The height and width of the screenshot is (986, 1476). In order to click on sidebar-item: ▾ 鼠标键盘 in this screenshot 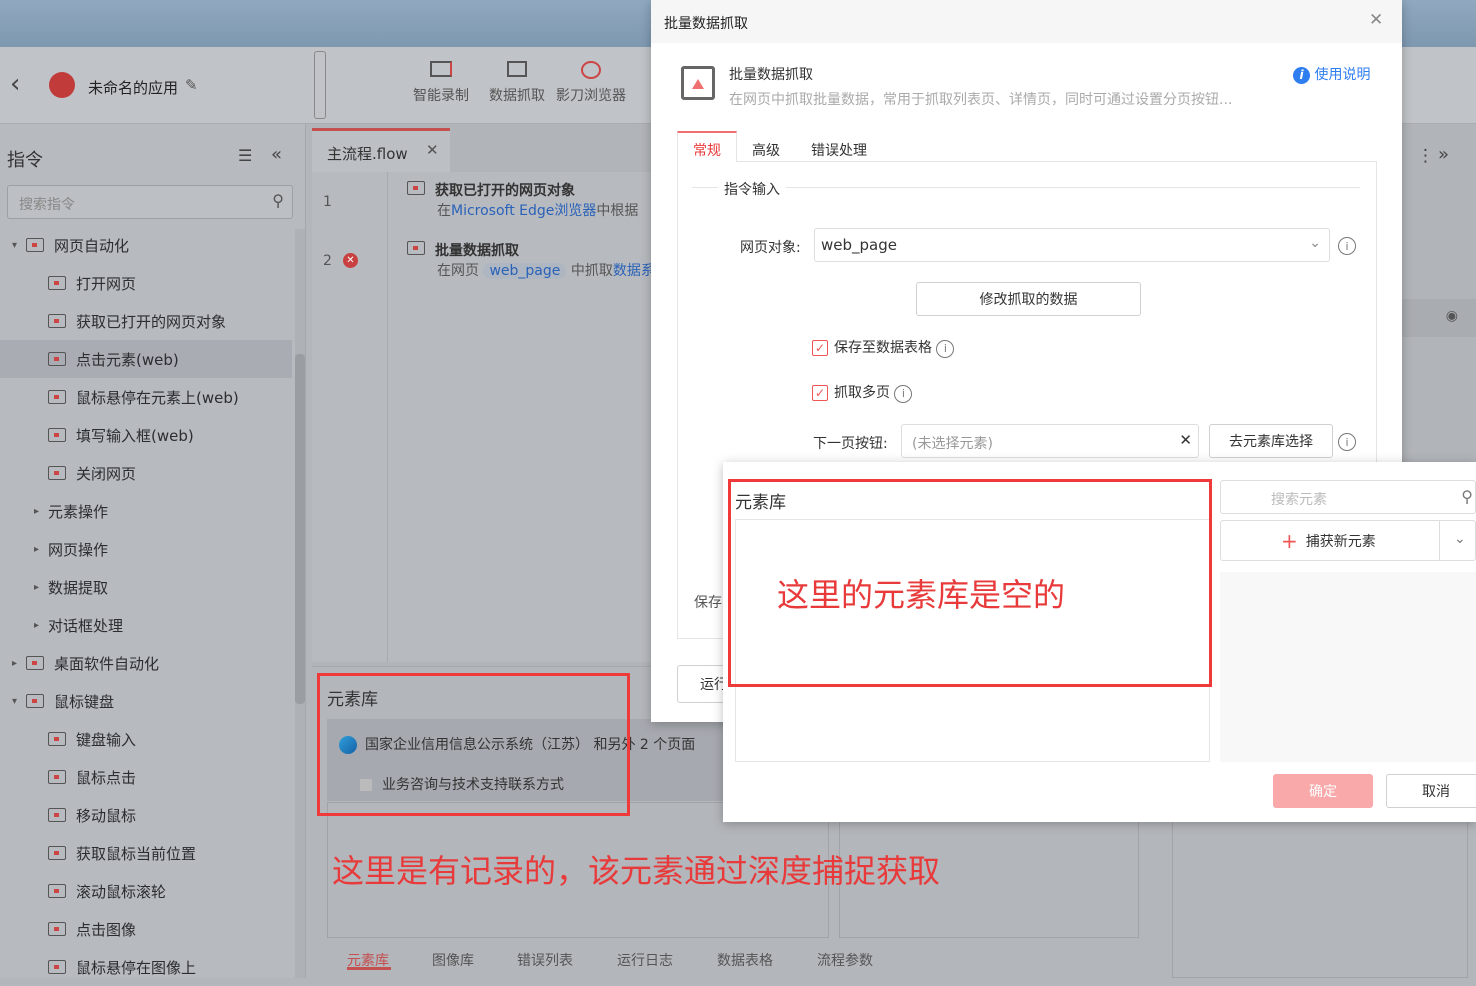, I will do `click(146, 701)`.